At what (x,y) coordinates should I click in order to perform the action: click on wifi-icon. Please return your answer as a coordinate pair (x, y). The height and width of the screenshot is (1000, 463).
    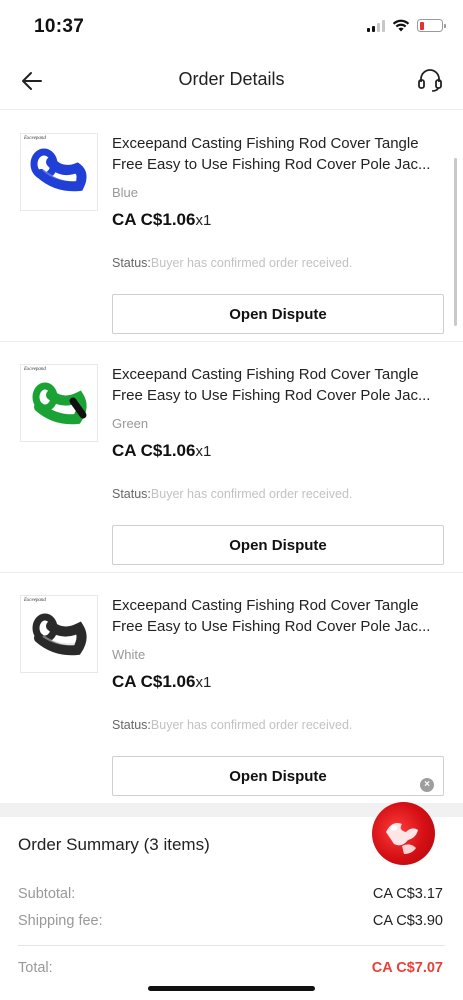
    Looking at the image, I should click on (401, 25).